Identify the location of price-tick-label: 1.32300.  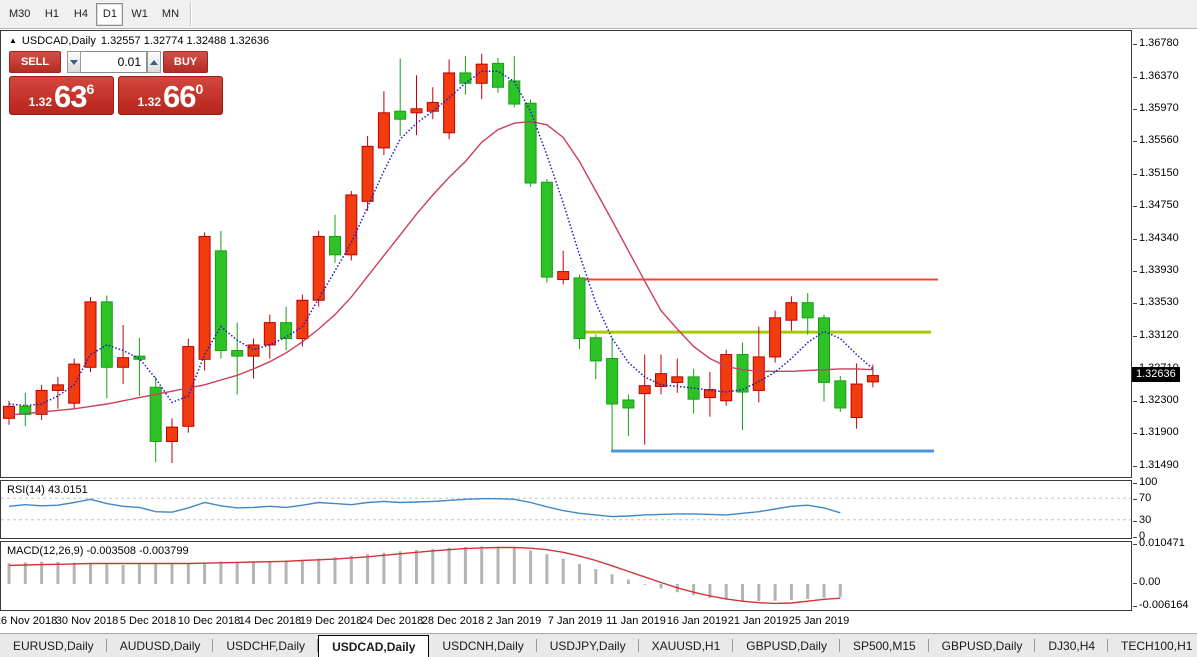
(1156, 400).